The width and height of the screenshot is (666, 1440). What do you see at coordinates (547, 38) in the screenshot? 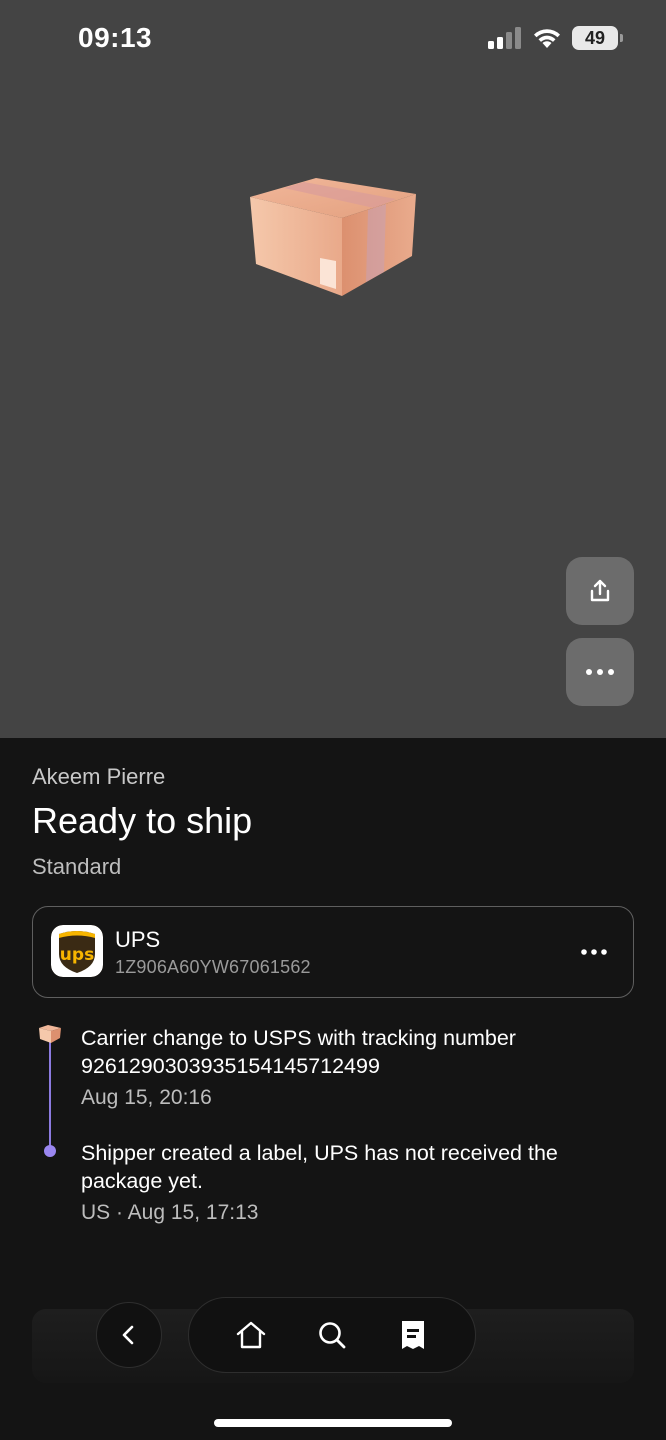
I see `wifi-icon` at bounding box center [547, 38].